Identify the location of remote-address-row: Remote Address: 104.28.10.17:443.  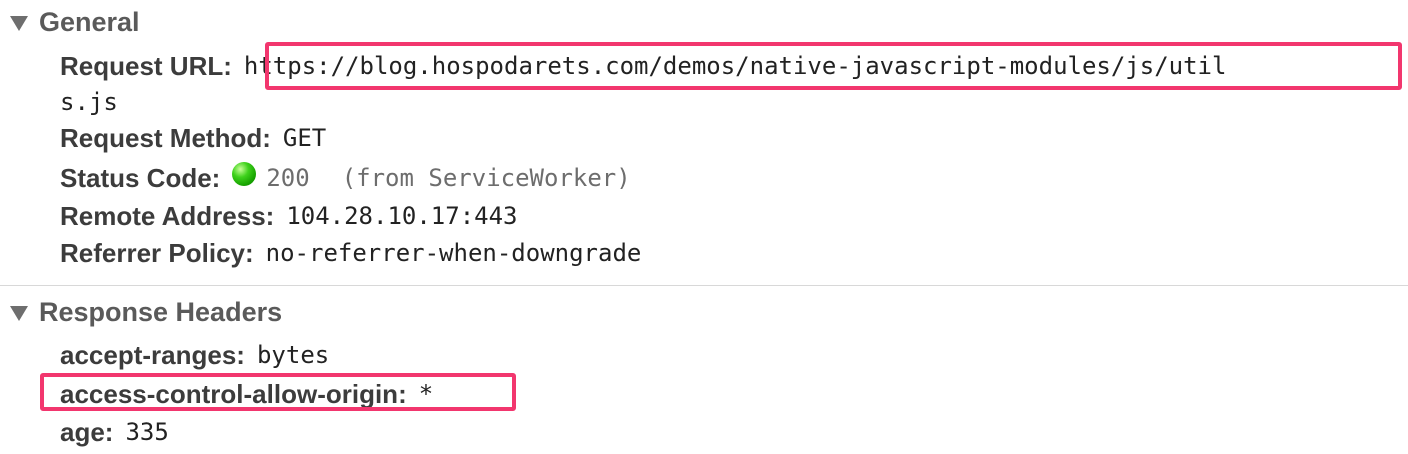
(289, 216).